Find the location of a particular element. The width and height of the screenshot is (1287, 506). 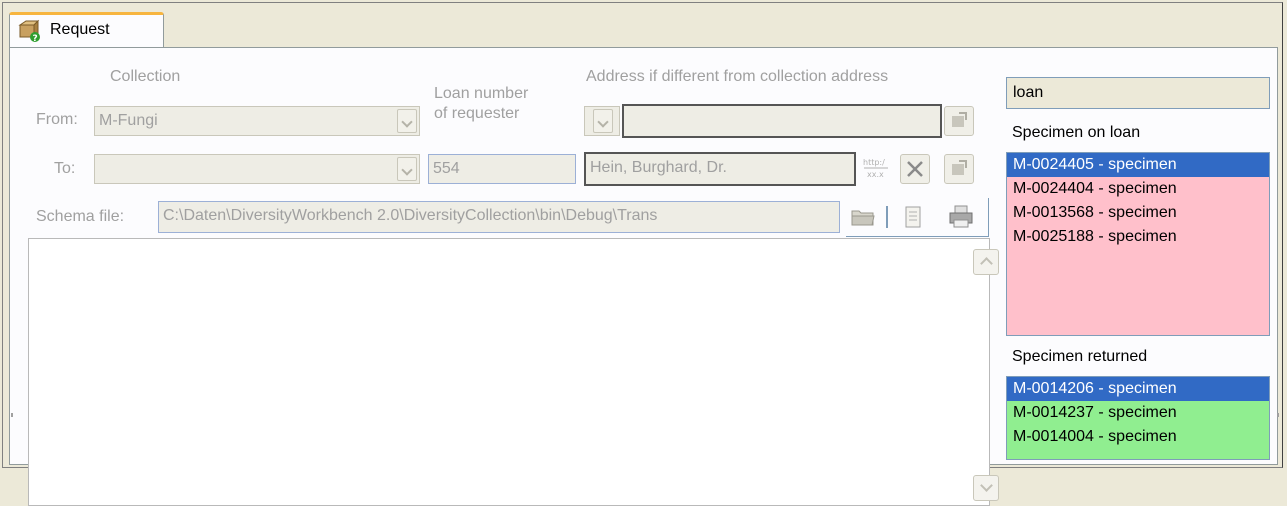

close-icon is located at coordinates (915, 169).